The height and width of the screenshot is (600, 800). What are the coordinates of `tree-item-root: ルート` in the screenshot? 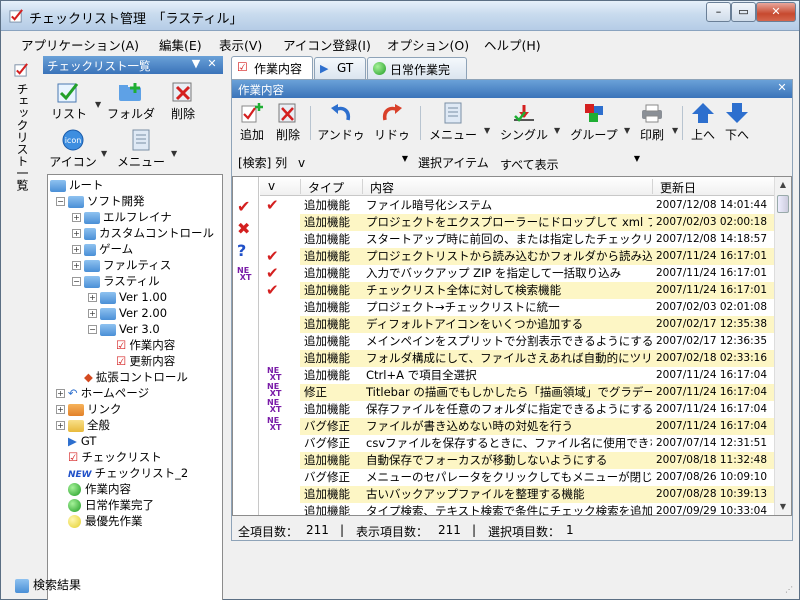 It's located at (77, 185).